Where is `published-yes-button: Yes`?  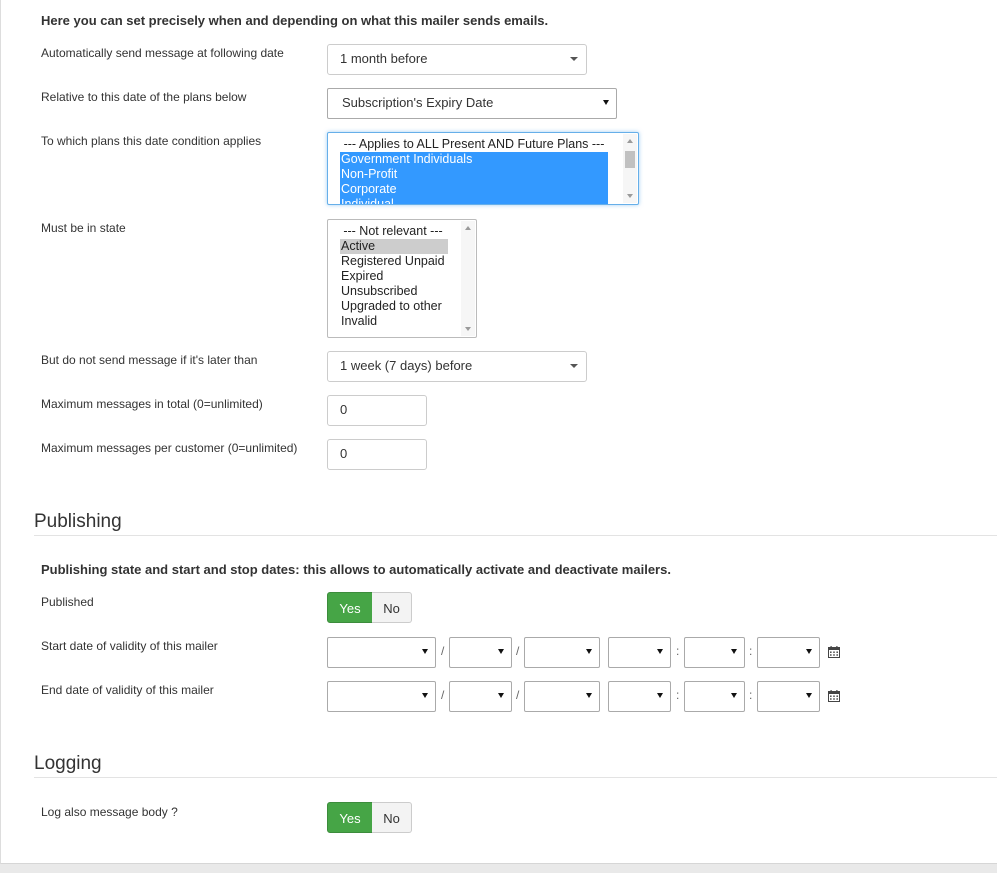 published-yes-button: Yes is located at coordinates (350, 607).